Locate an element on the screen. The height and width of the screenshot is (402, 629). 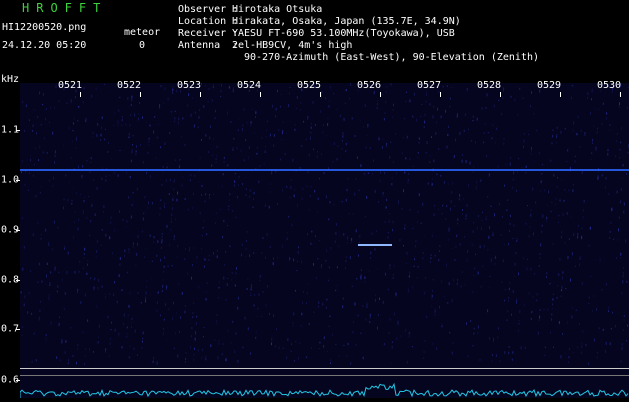
time-label: 0528 is located at coordinates (489, 85).